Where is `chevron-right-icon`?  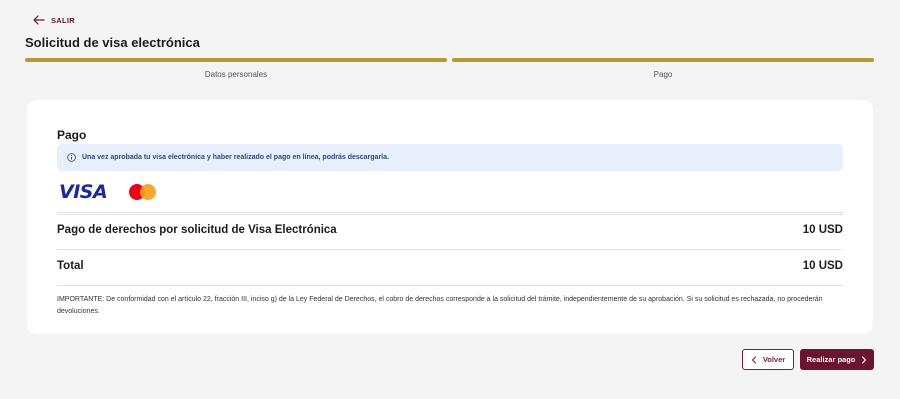 chevron-right-icon is located at coordinates (864, 359).